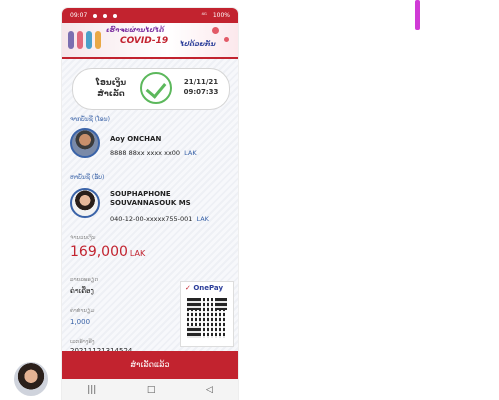  What do you see at coordinates (150, 365) in the screenshot?
I see `done-button: ສຳເລັດແລ້ວ` at bounding box center [150, 365].